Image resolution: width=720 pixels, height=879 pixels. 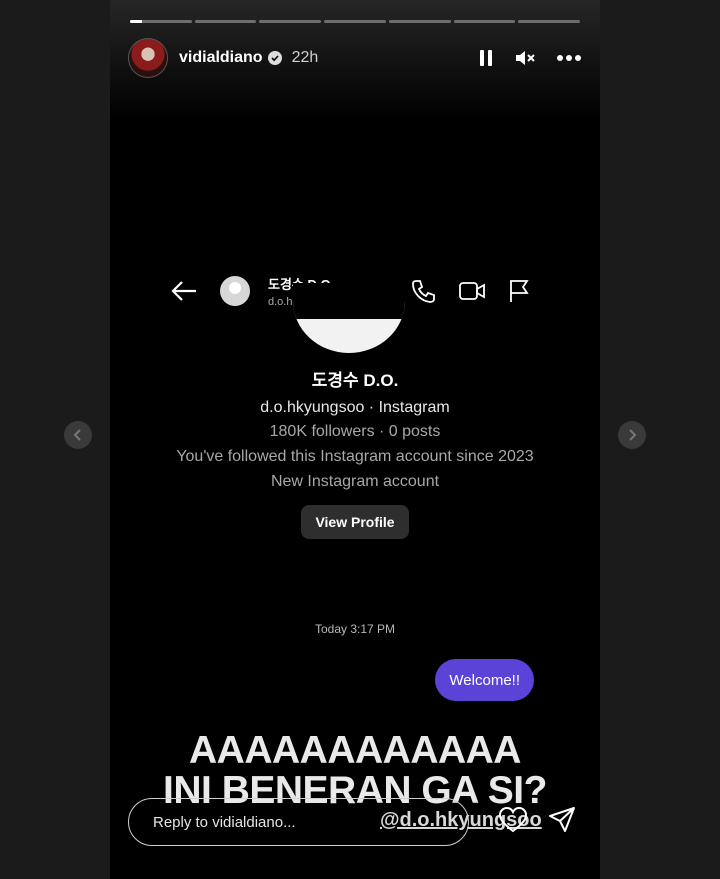 What do you see at coordinates (519, 291) in the screenshot?
I see `flag-icon` at bounding box center [519, 291].